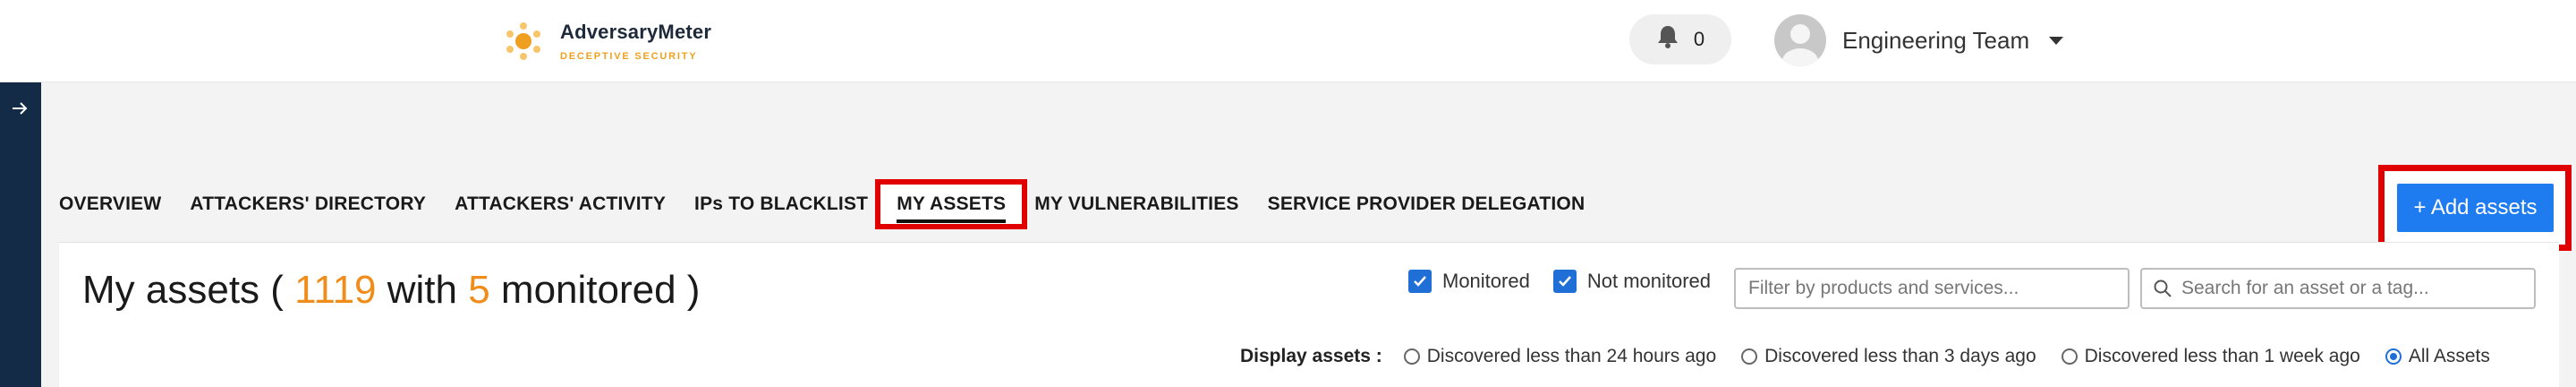 The height and width of the screenshot is (387, 2576). I want to click on monitored-checkbox, so click(1420, 281).